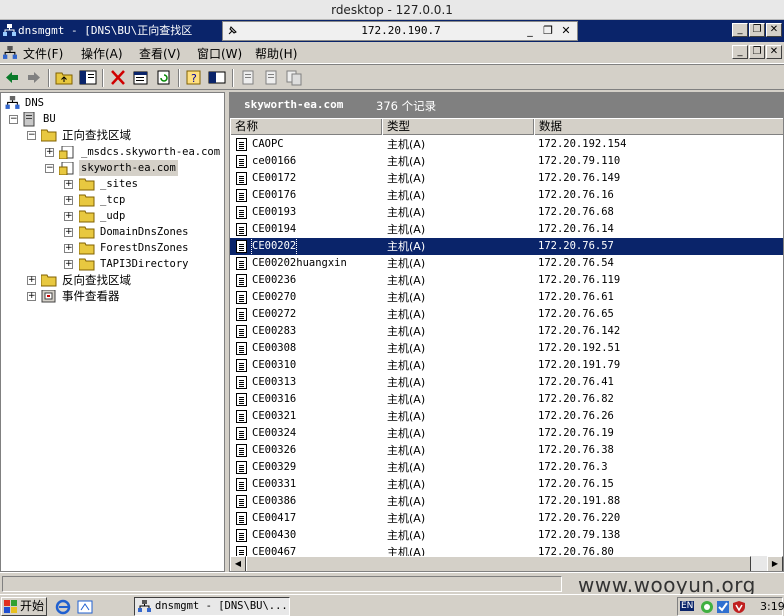  I want to click on table-row: CE00270 主机(A) 172.20.76.61, so click(506, 297).